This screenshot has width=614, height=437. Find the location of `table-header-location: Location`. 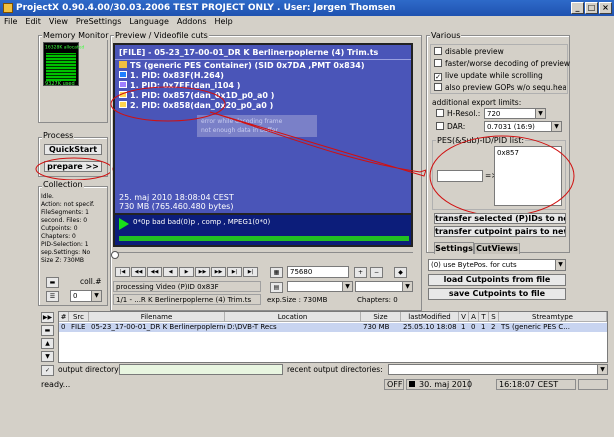

table-header-location: Location is located at coordinates (293, 317).